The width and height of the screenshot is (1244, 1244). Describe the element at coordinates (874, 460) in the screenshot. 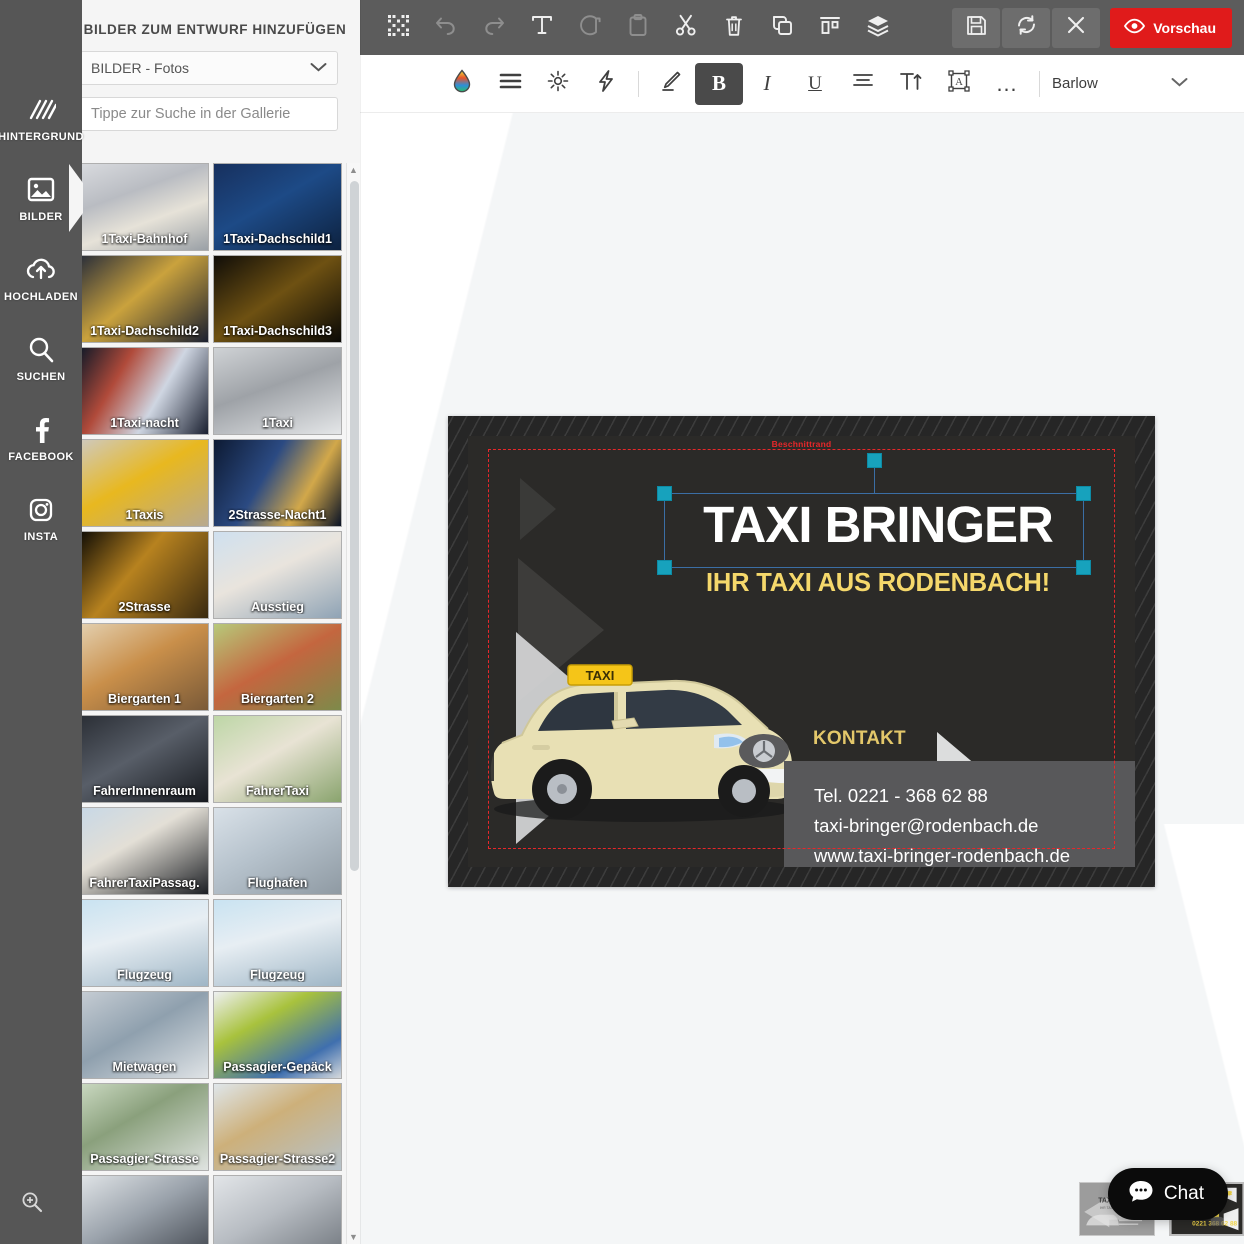

I see `rotate-handle` at that location.